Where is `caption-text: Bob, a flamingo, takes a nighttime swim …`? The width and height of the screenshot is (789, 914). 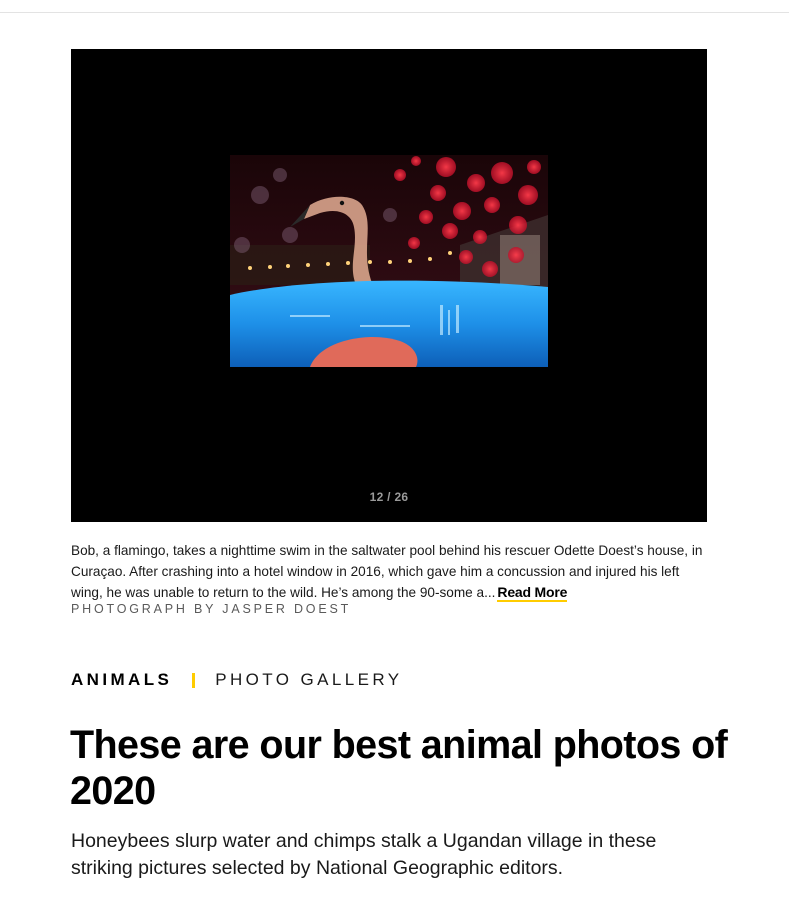
caption-text: Bob, a flamingo, takes a nighttime swim … is located at coordinates (387, 571).